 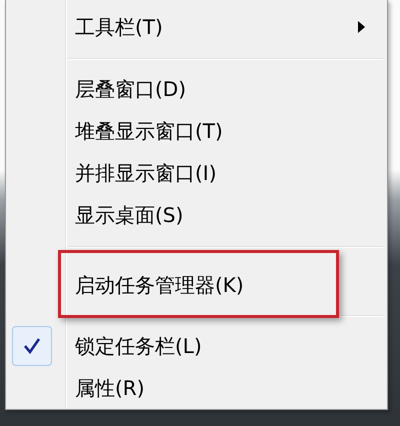 What do you see at coordinates (196, 131) in the screenshot?
I see `menu-item: 堆叠显示窗口(T)` at bounding box center [196, 131].